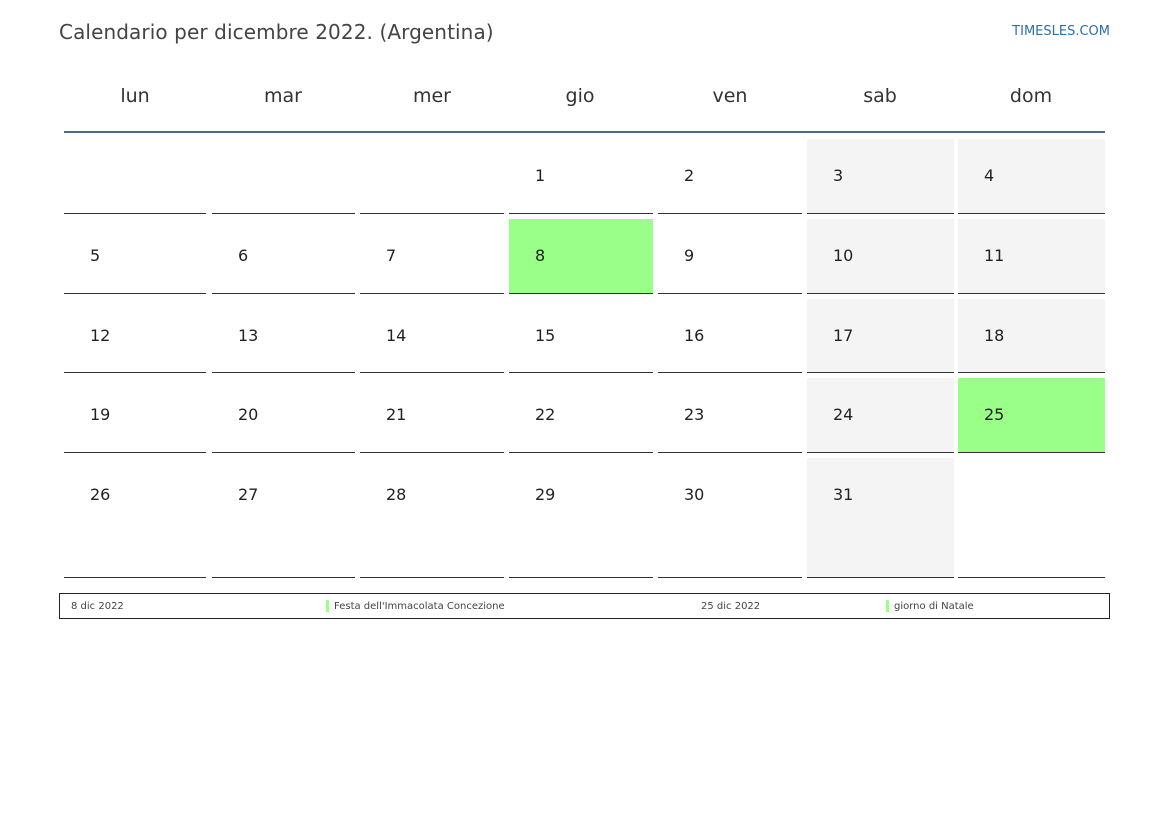  What do you see at coordinates (540, 175) in the screenshot?
I see `day-number: 1` at bounding box center [540, 175].